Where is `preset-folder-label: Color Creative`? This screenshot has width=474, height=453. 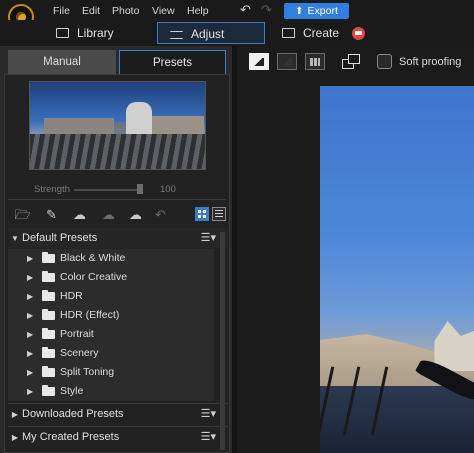 preset-folder-label: Color Creative is located at coordinates (94, 277).